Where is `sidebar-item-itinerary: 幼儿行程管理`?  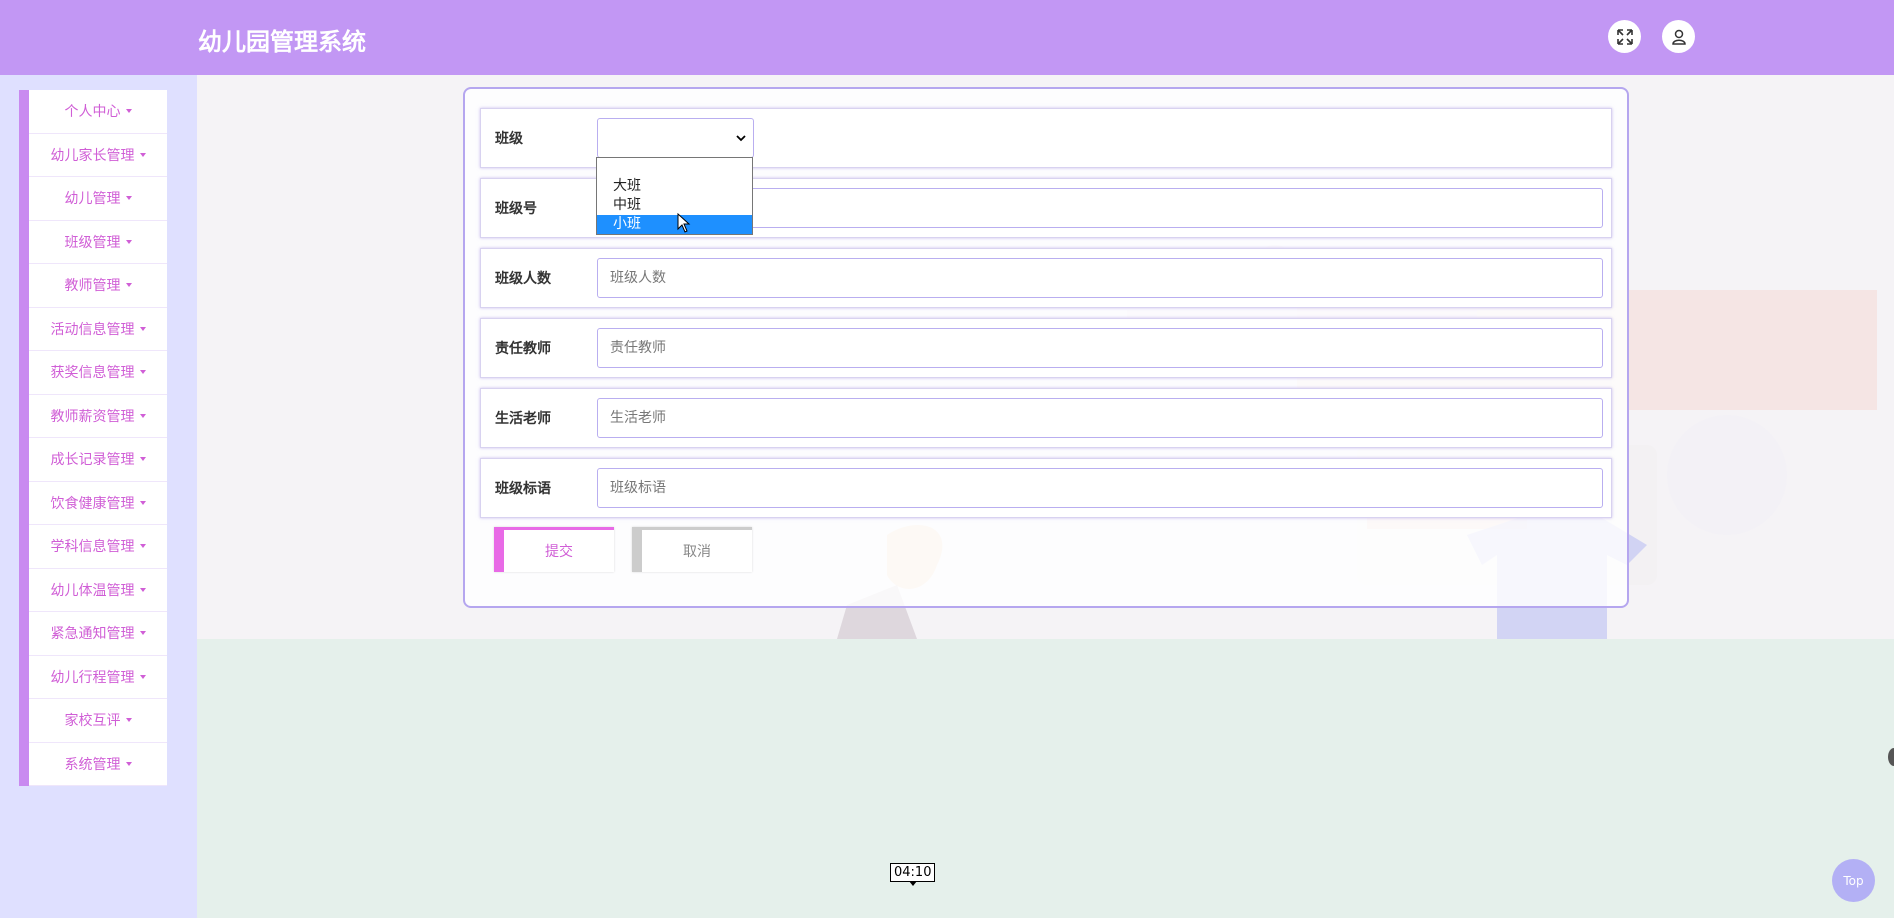 sidebar-item-itinerary: 幼儿行程管理 is located at coordinates (98, 677).